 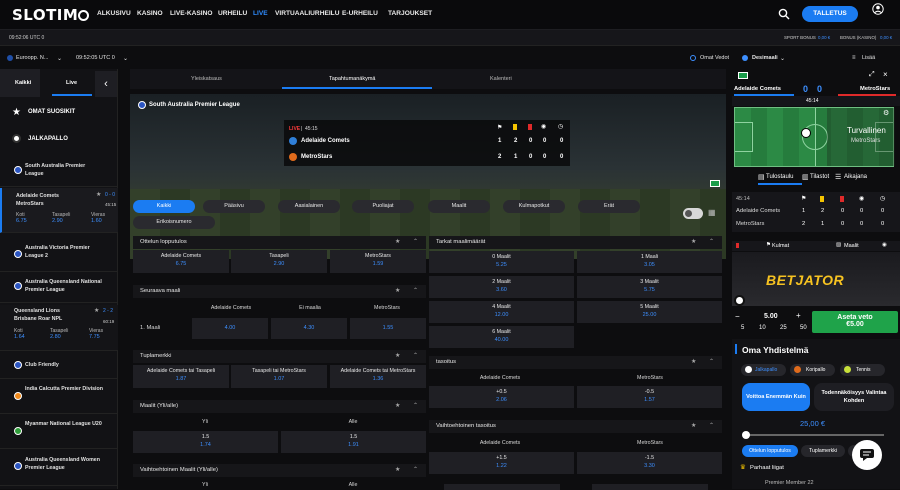 I want to click on sport-pill-tennis: Tennis, so click(x=862, y=370).